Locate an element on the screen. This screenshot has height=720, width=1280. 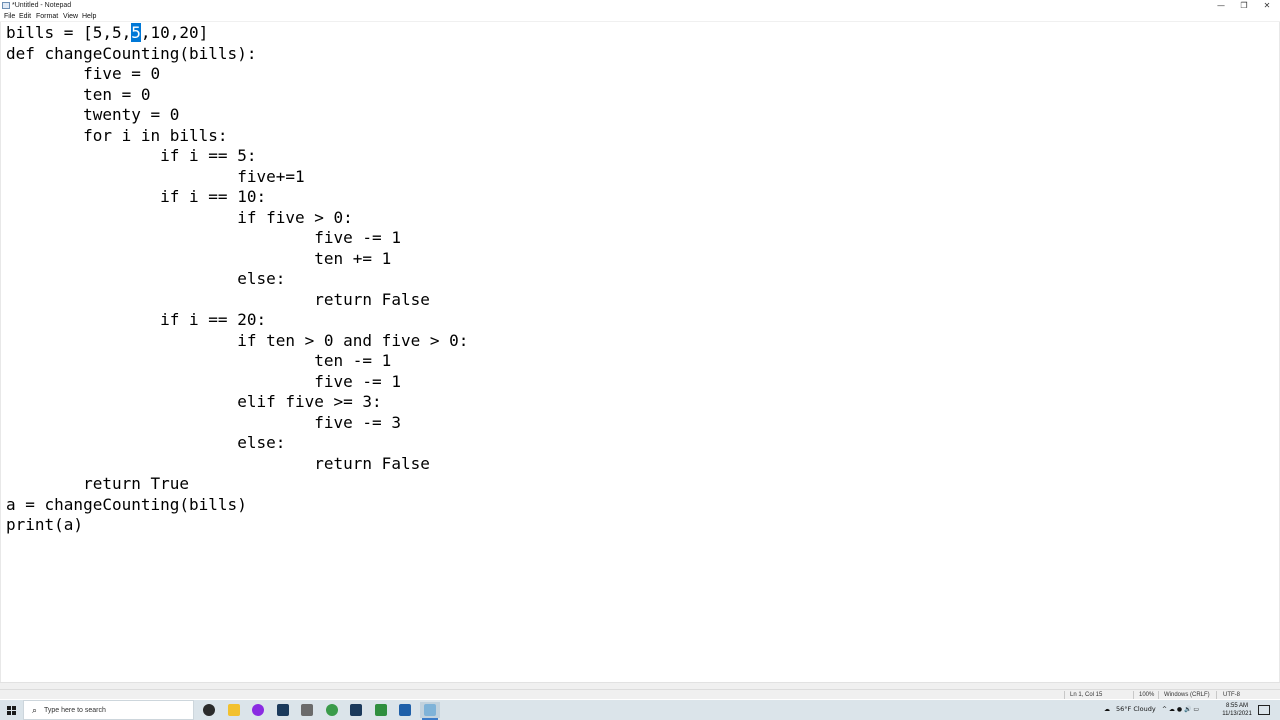
taskbar-app-powershell is located at coordinates (405, 710).